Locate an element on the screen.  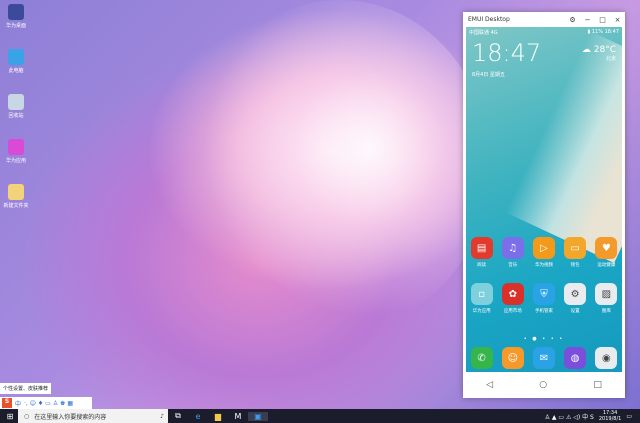
search-placeholder: 在这里输入你要搜索的内容 is located at coordinates (70, 417).